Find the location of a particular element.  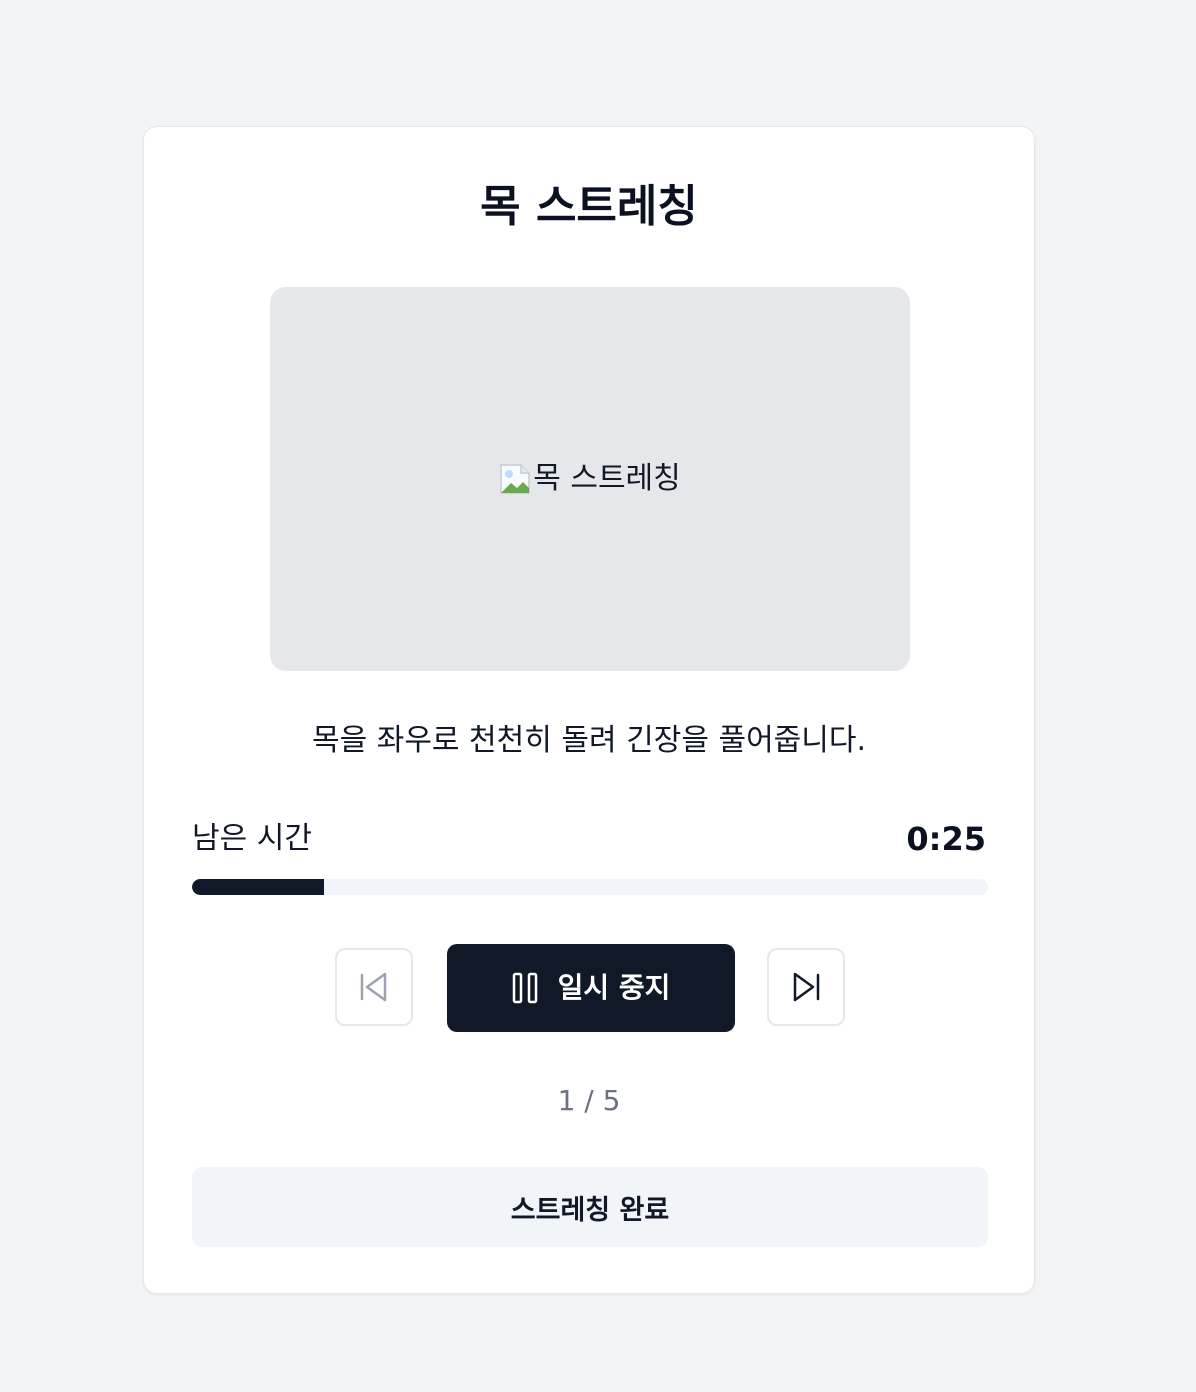

exercise-image-container: 목 스트레칭 is located at coordinates (590, 479).